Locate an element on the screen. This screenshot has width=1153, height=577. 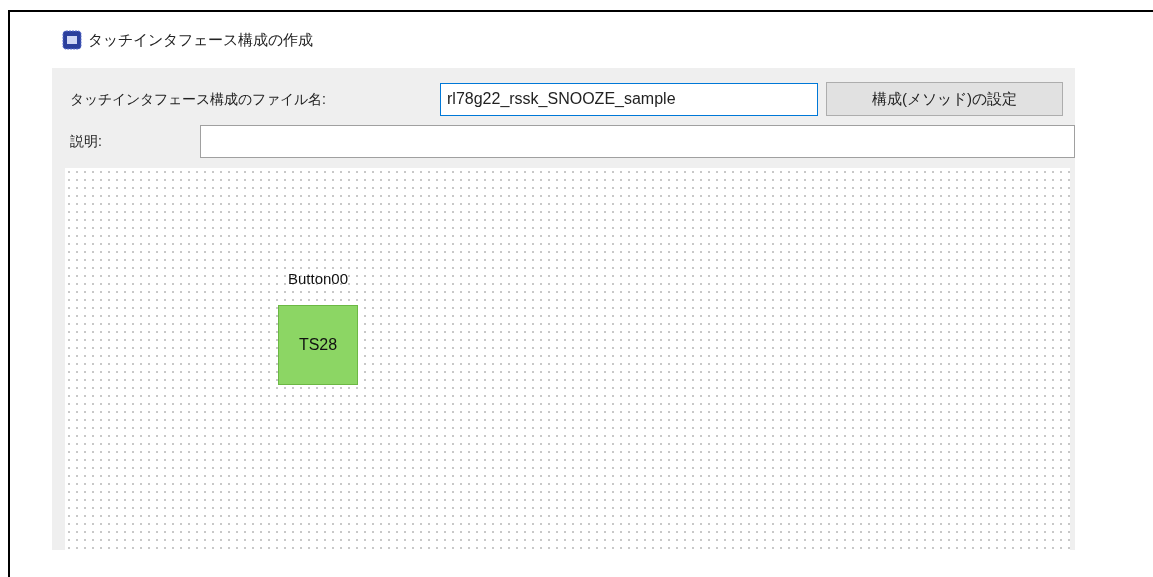
app-icon is located at coordinates (72, 40).